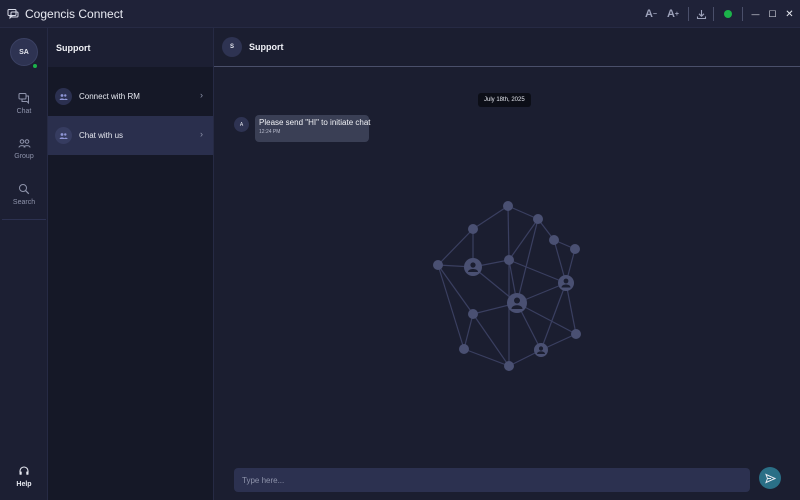 The height and width of the screenshot is (500, 800). What do you see at coordinates (74, 13) in the screenshot?
I see `app-title: Cogencis Connect` at bounding box center [74, 13].